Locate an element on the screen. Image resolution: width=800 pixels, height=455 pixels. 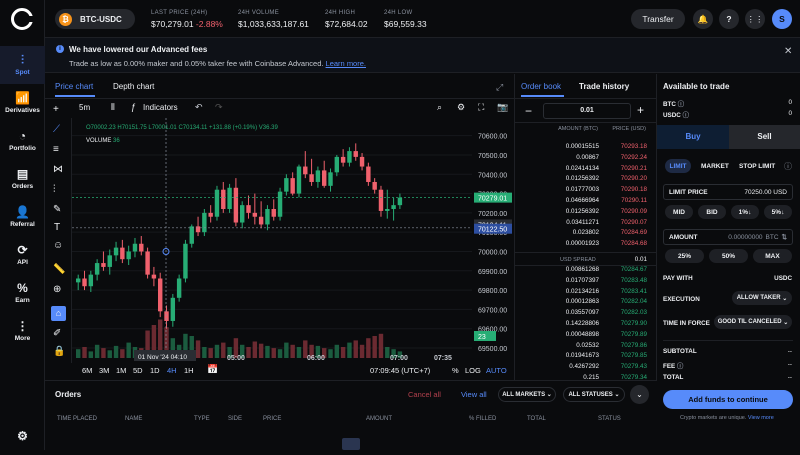
close-icon: ✕ is located at coordinates (788, 51).